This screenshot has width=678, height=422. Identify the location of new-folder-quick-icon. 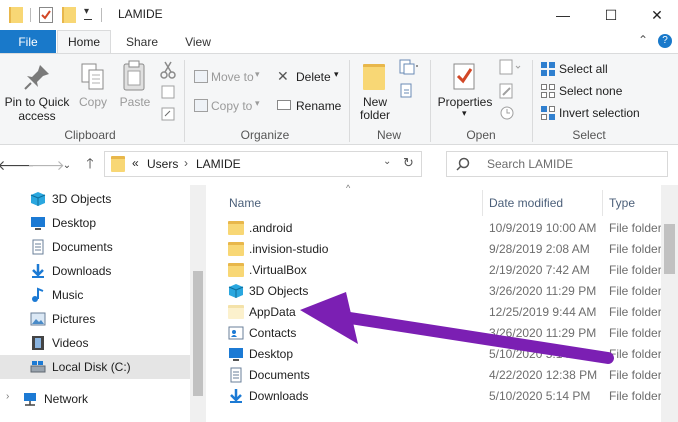
(69, 15).